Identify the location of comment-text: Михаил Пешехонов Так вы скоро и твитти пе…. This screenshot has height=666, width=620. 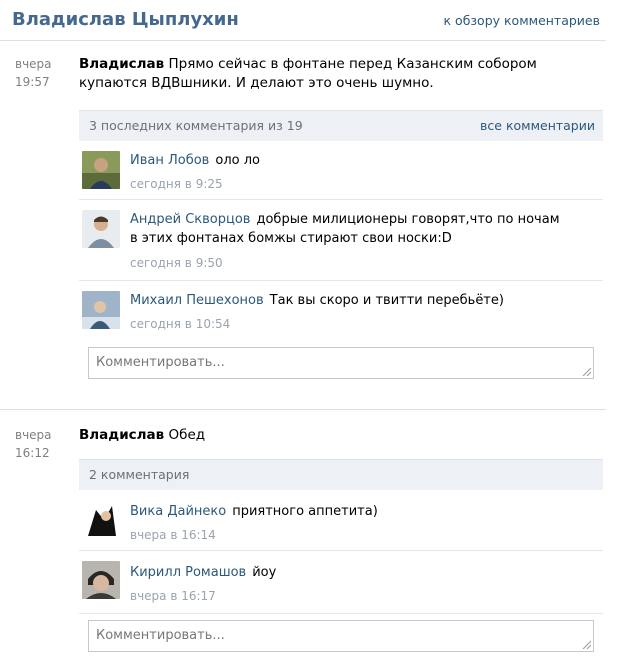
(365, 300).